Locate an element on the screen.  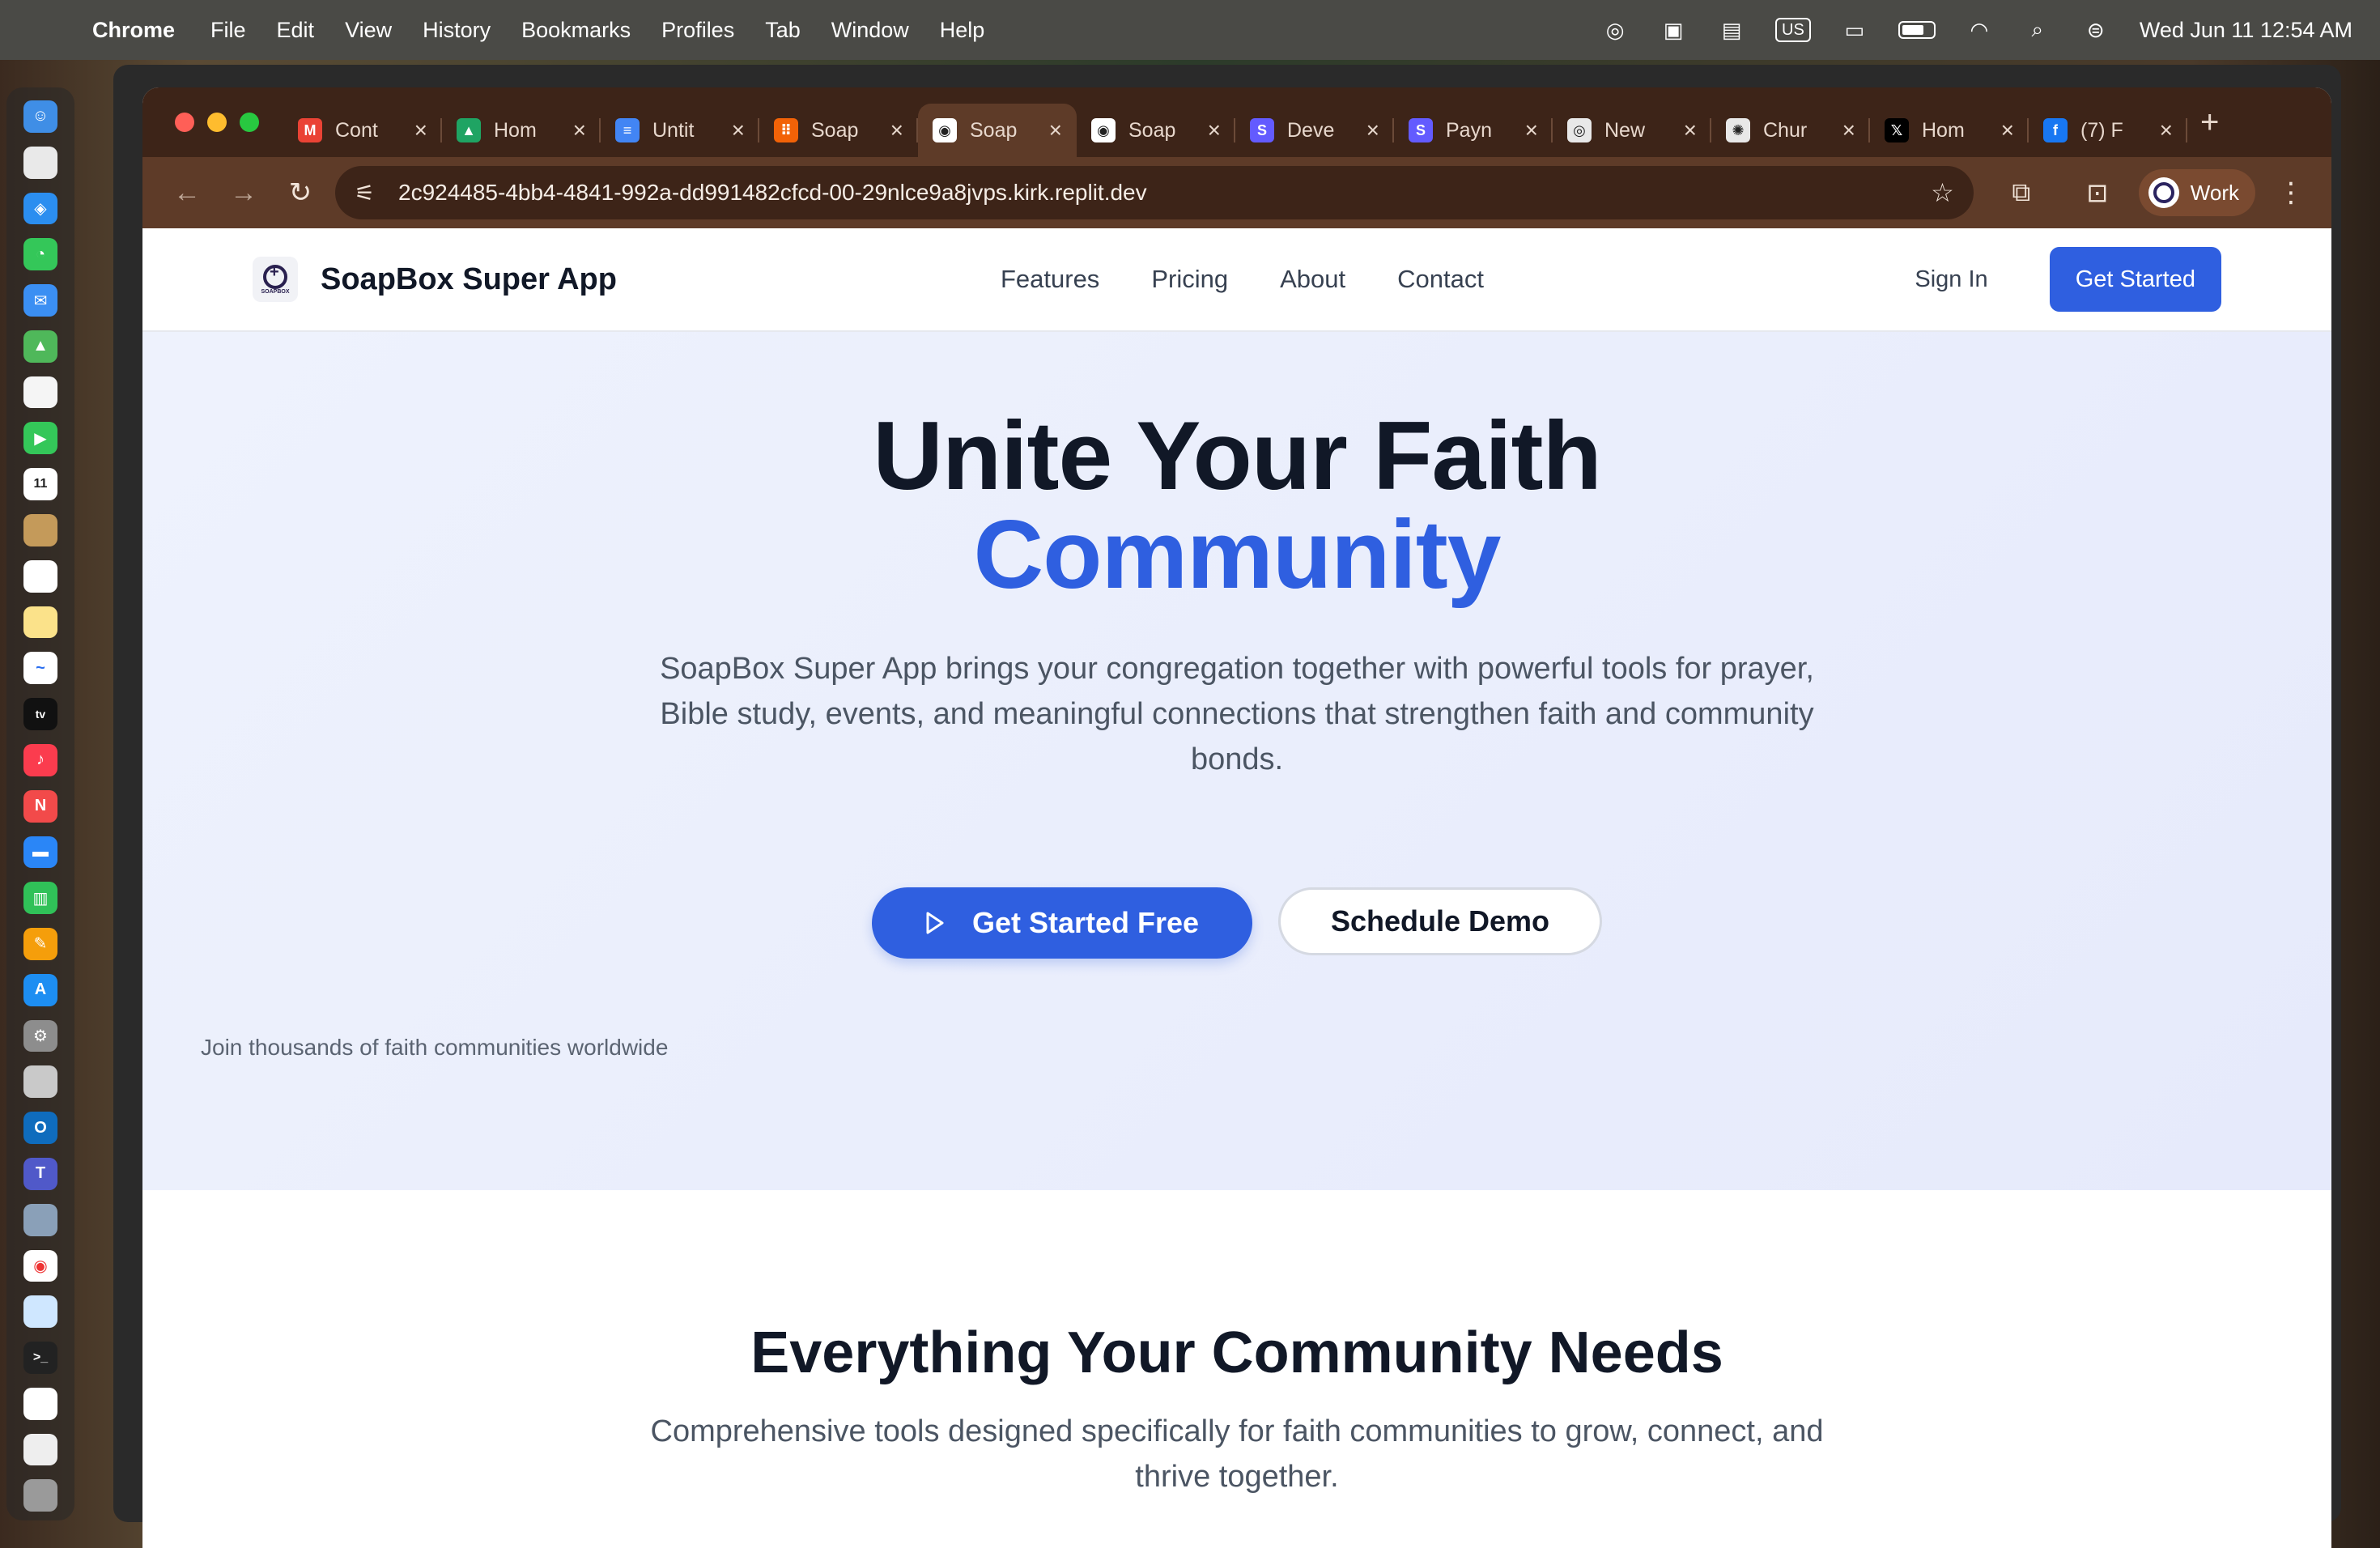
browser-tab: S Payn × is located at coordinates (1473, 131).